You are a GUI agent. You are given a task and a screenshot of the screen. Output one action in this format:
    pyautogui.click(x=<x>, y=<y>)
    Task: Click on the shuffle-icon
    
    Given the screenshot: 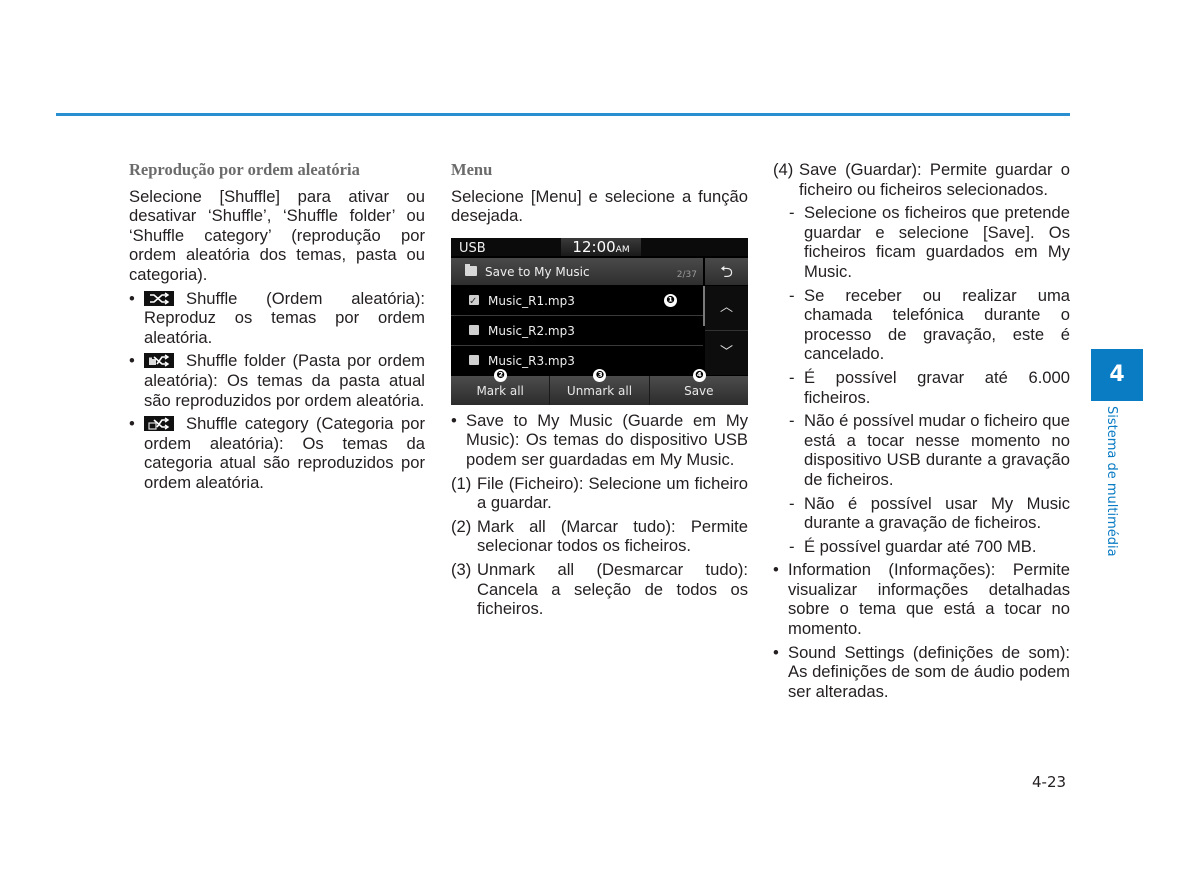 What is the action you would take?
    pyautogui.click(x=159, y=298)
    